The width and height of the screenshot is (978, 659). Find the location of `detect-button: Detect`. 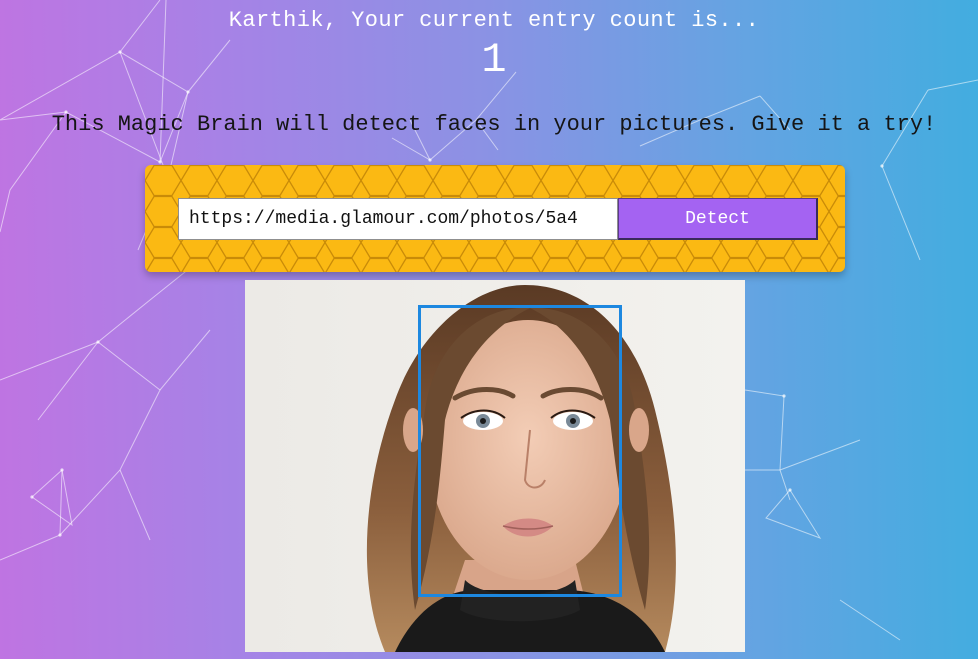

detect-button: Detect is located at coordinates (718, 219).